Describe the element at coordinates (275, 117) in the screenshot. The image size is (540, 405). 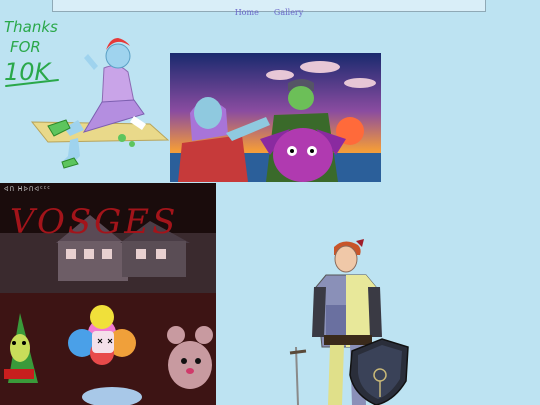
I see `artwork-sunset-duo` at that location.